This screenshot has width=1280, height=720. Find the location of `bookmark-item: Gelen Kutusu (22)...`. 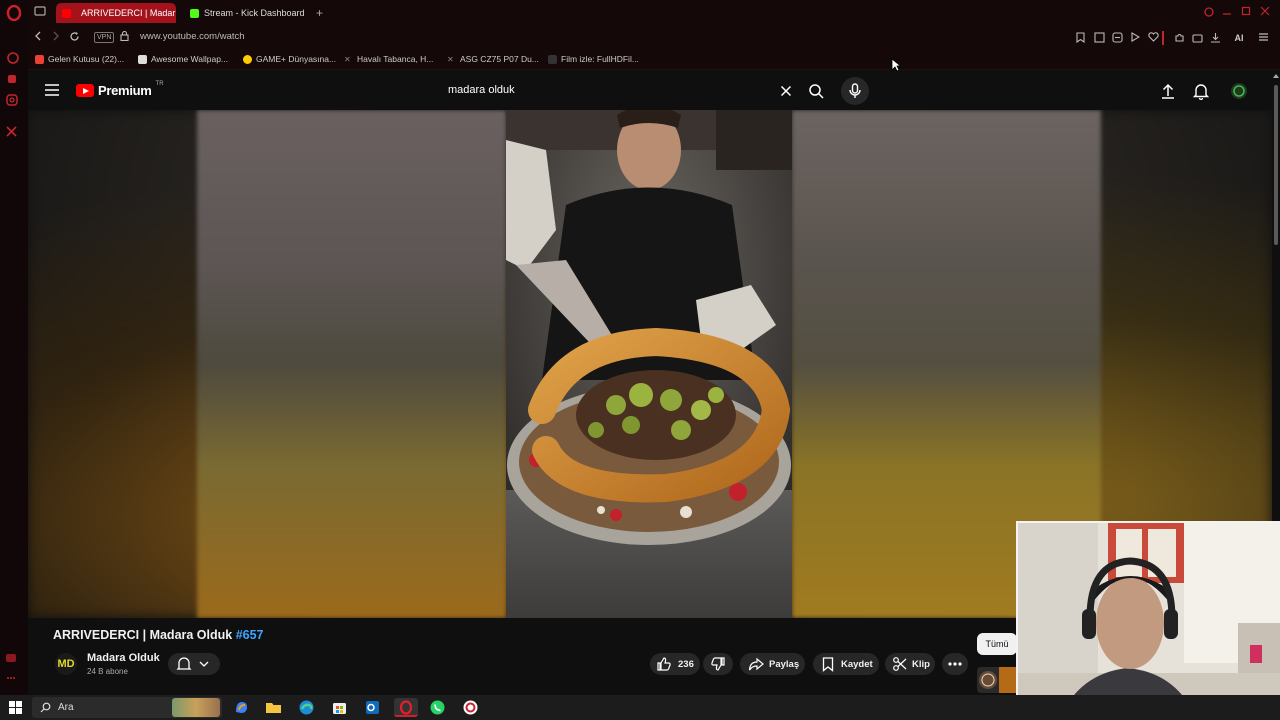

bookmark-item: Gelen Kutusu (22)... is located at coordinates (79, 59).